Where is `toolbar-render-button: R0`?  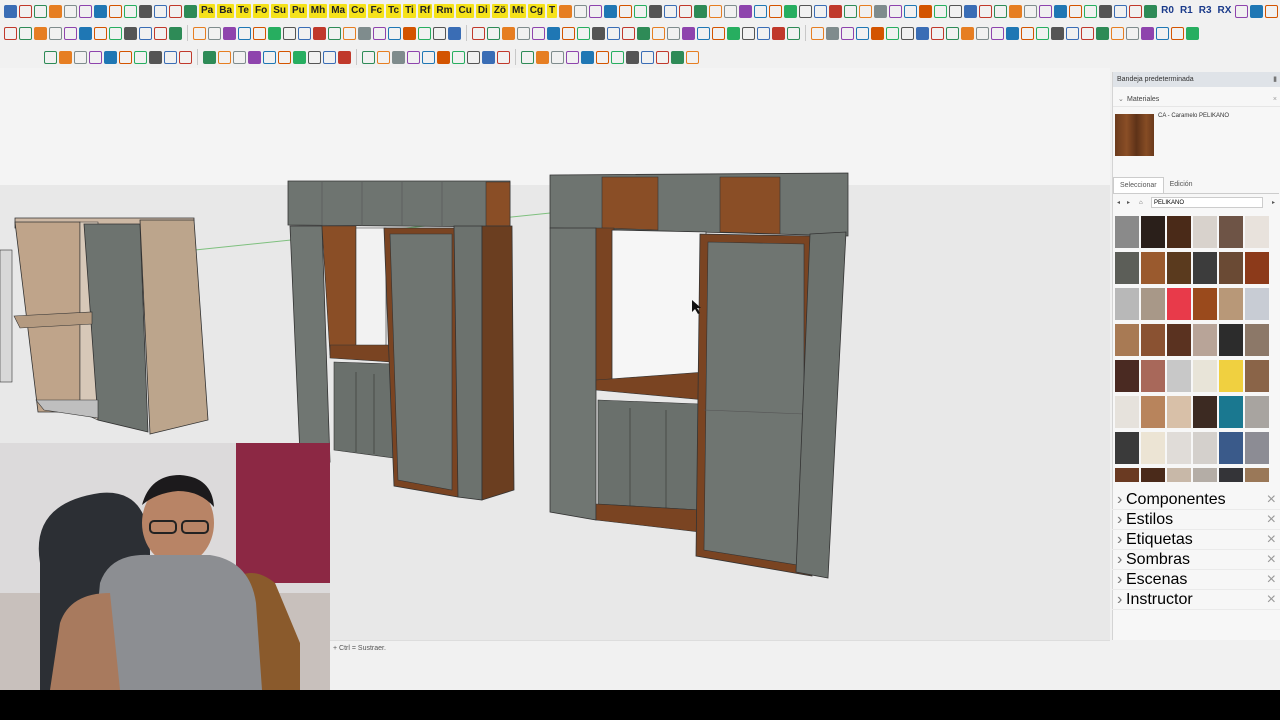
toolbar-render-button: R0 is located at coordinates (1167, 11).